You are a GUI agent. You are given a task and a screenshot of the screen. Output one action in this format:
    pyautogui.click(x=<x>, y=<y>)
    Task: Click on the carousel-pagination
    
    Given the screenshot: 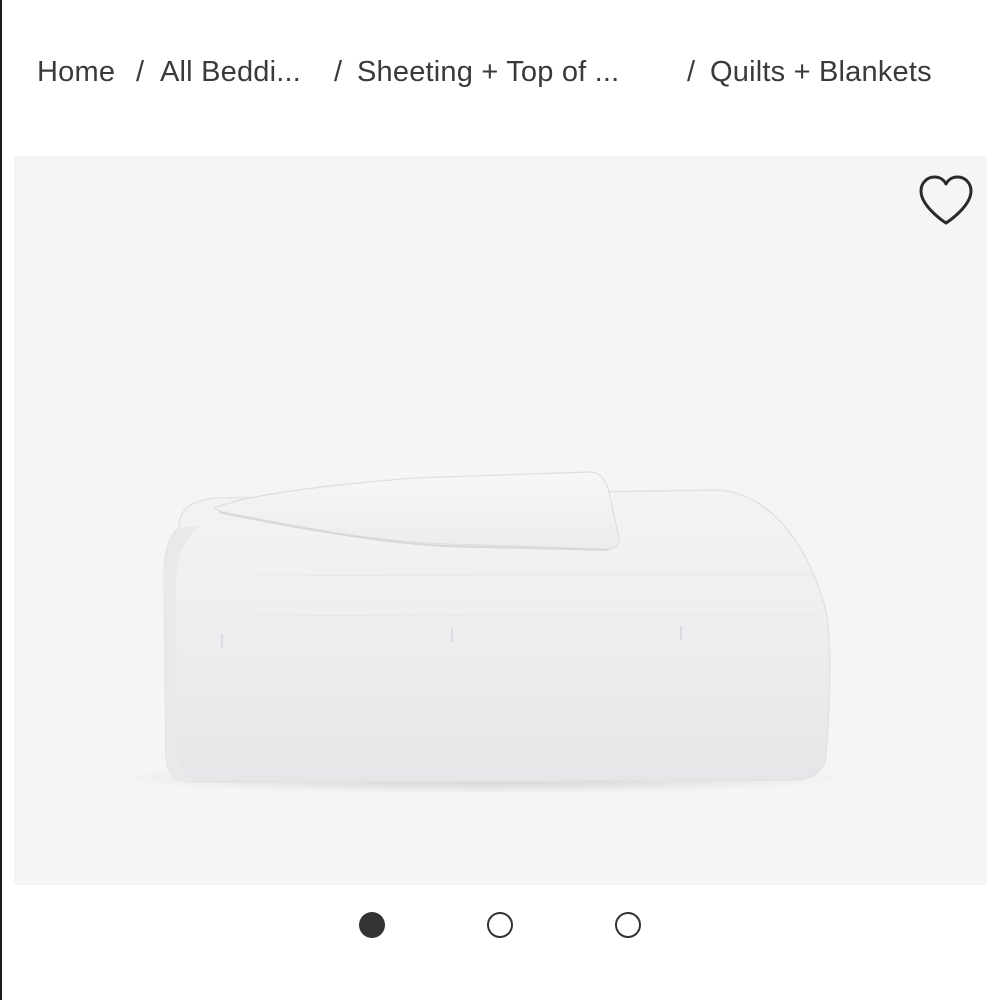 What is the action you would take?
    pyautogui.click(x=500, y=925)
    